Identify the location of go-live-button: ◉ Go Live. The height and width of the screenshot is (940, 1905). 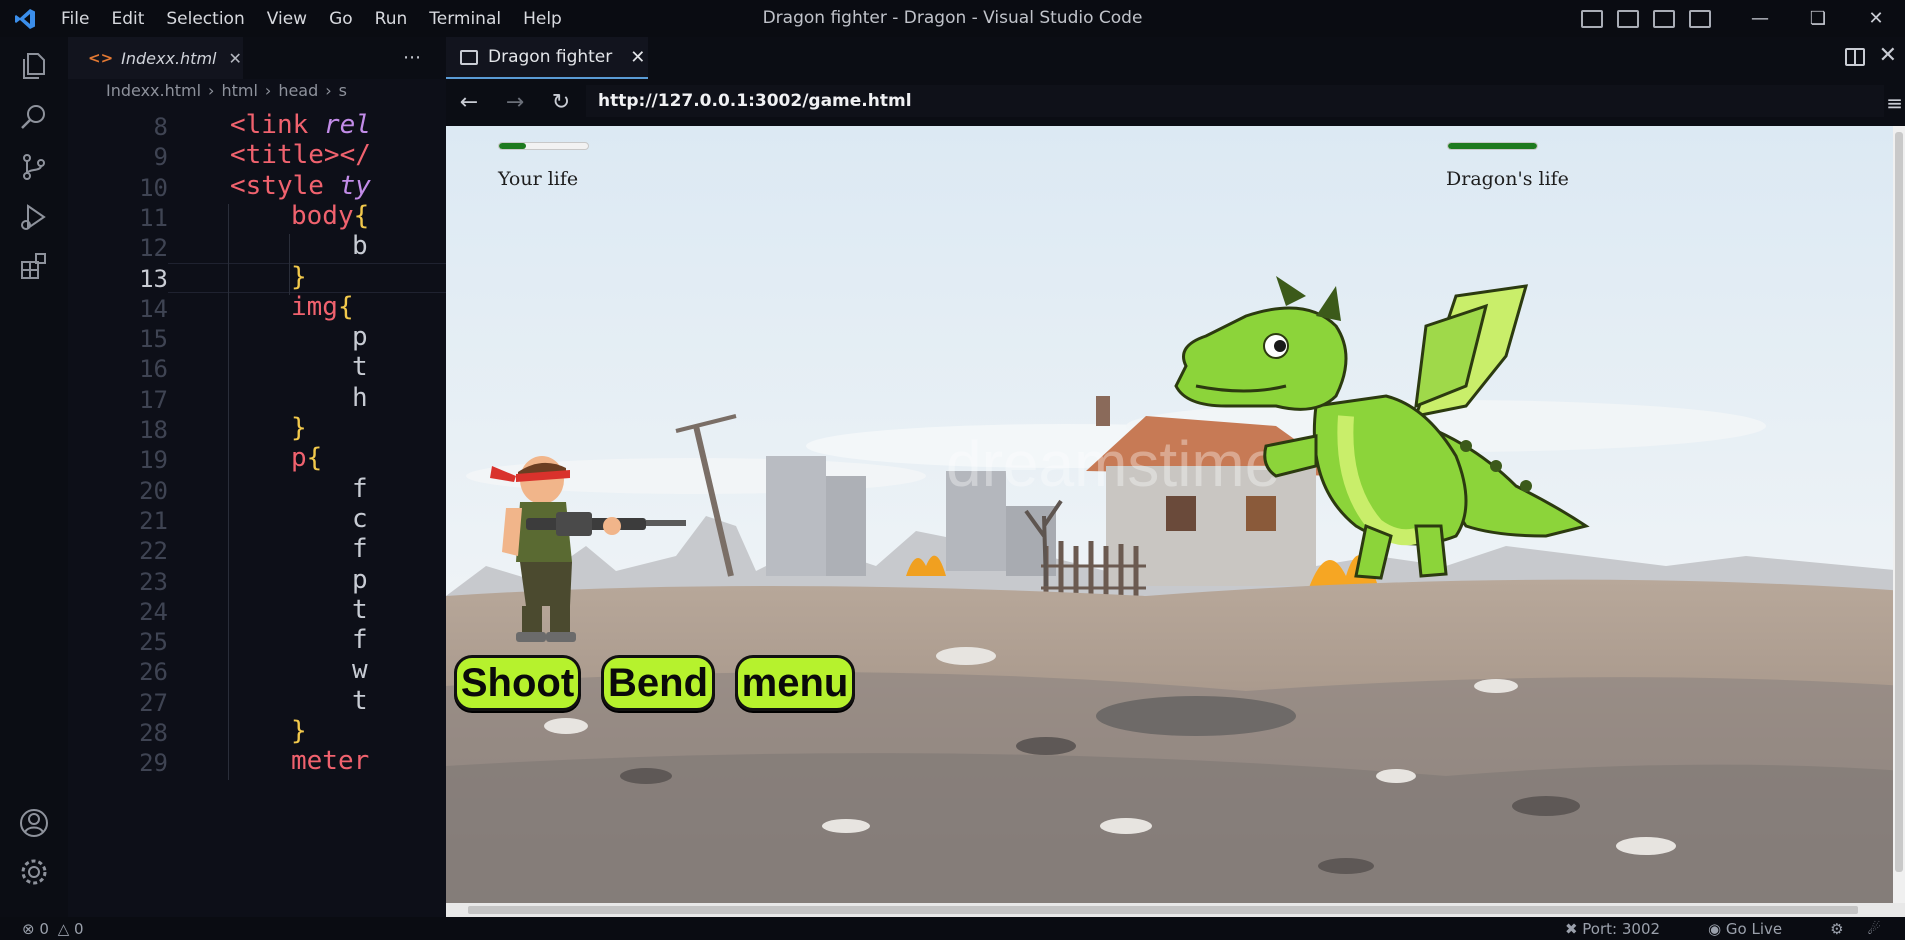
(1757, 929).